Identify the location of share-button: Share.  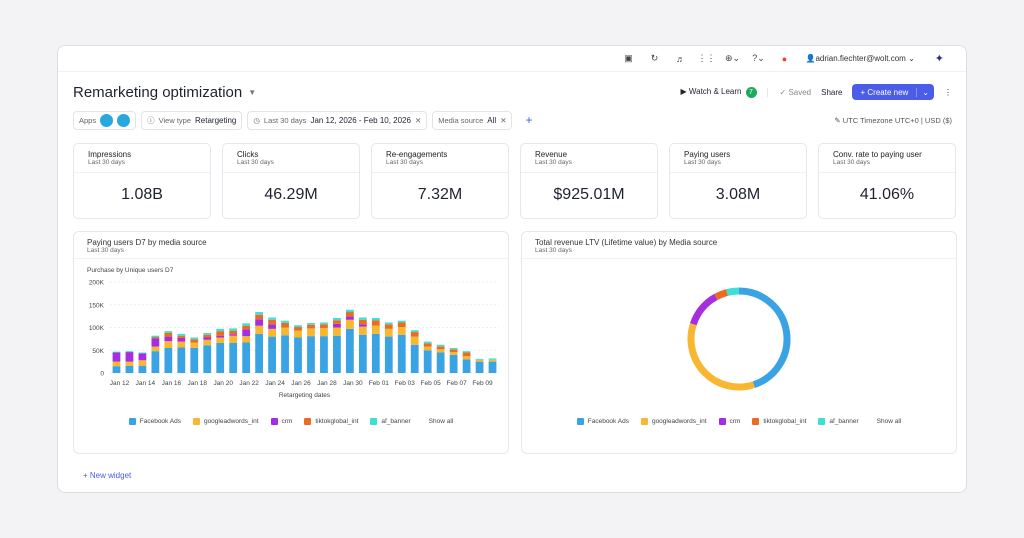
(831, 92).